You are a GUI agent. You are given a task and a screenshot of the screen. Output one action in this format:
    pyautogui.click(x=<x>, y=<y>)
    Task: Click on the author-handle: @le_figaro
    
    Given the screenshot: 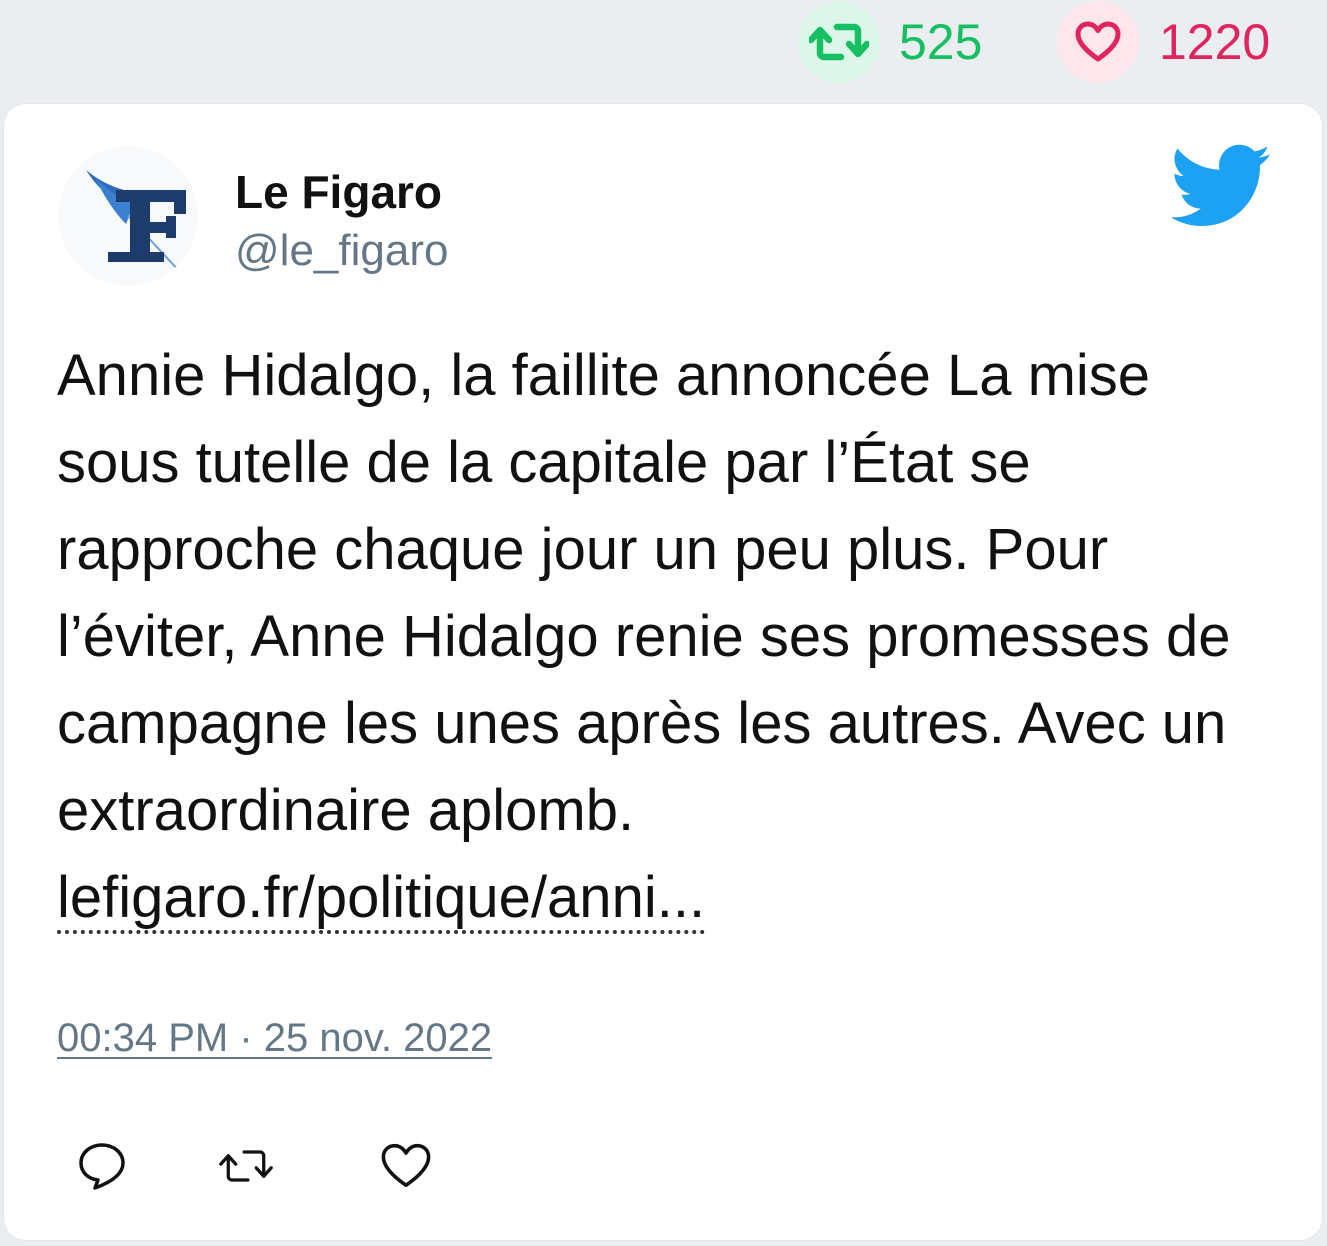 What is the action you would take?
    pyautogui.click(x=341, y=251)
    